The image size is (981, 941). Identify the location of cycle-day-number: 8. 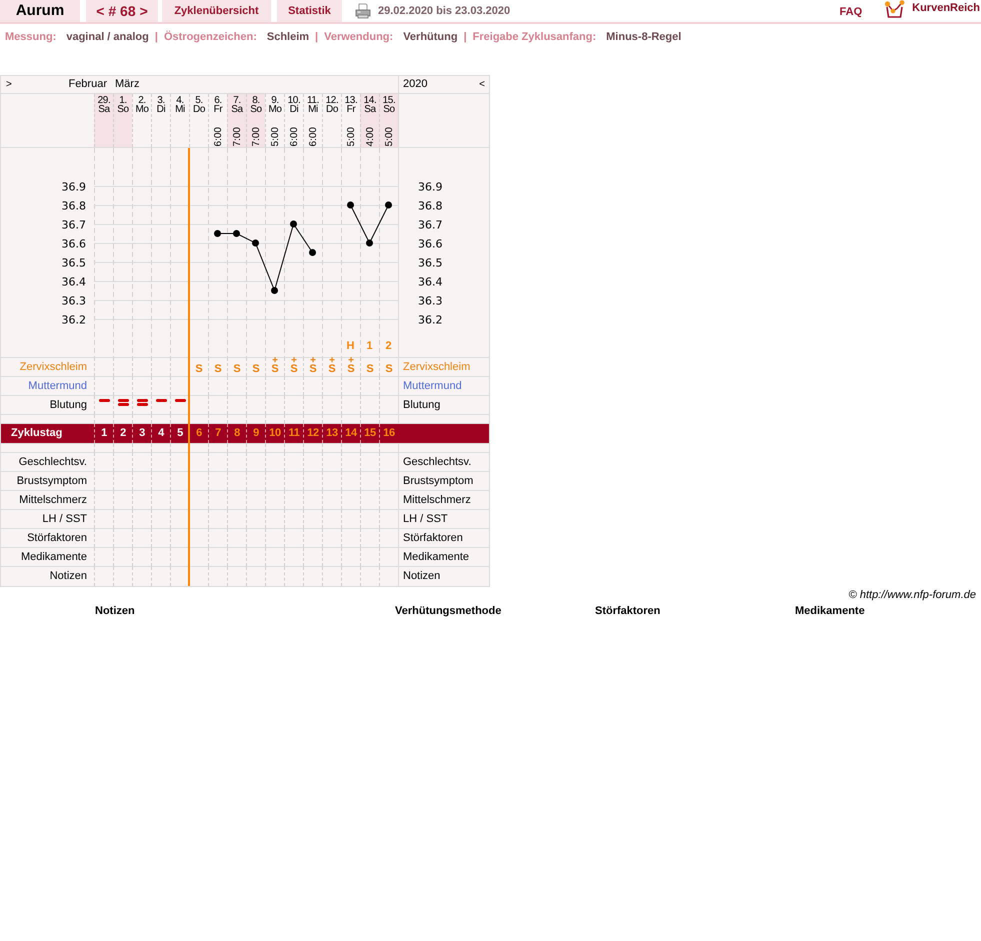
(237, 434).